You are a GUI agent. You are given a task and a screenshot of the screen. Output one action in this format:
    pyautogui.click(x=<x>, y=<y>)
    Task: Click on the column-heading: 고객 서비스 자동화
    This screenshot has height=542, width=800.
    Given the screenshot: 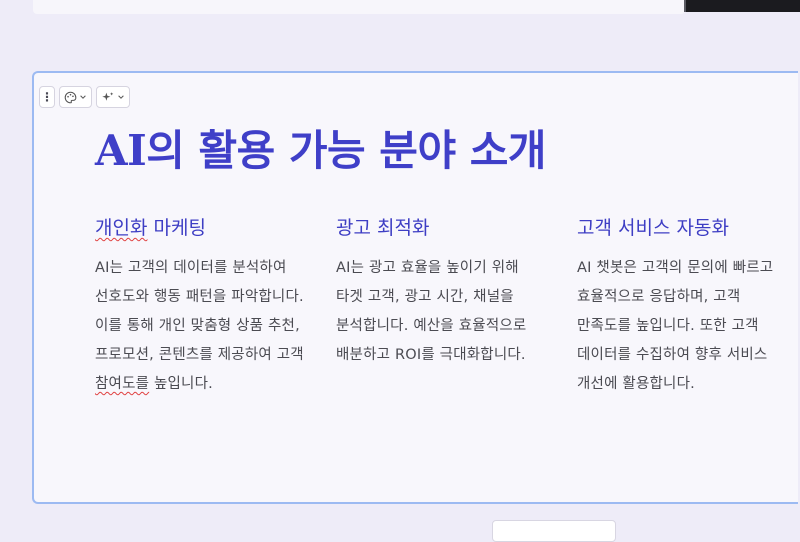 What is the action you would take?
    pyautogui.click(x=682, y=226)
    